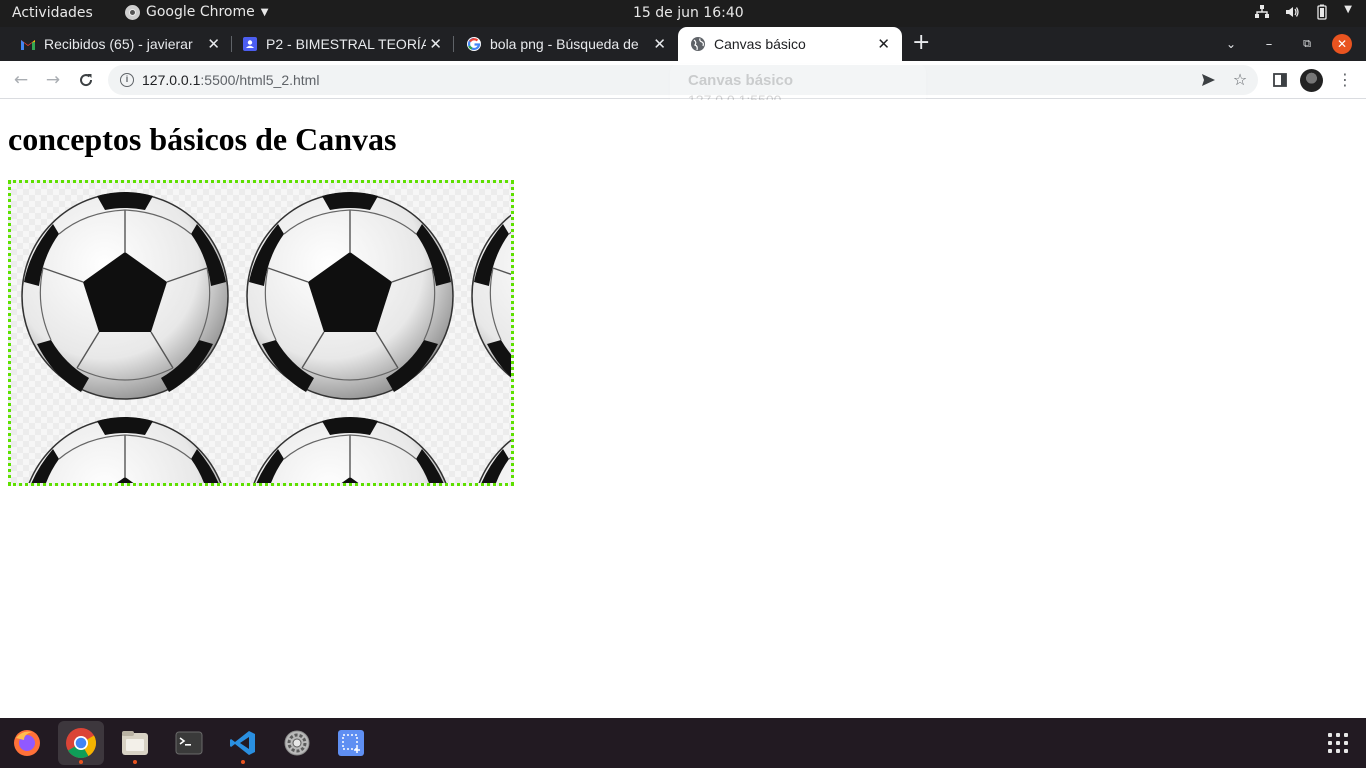  I want to click on settings-icon, so click(297, 743).